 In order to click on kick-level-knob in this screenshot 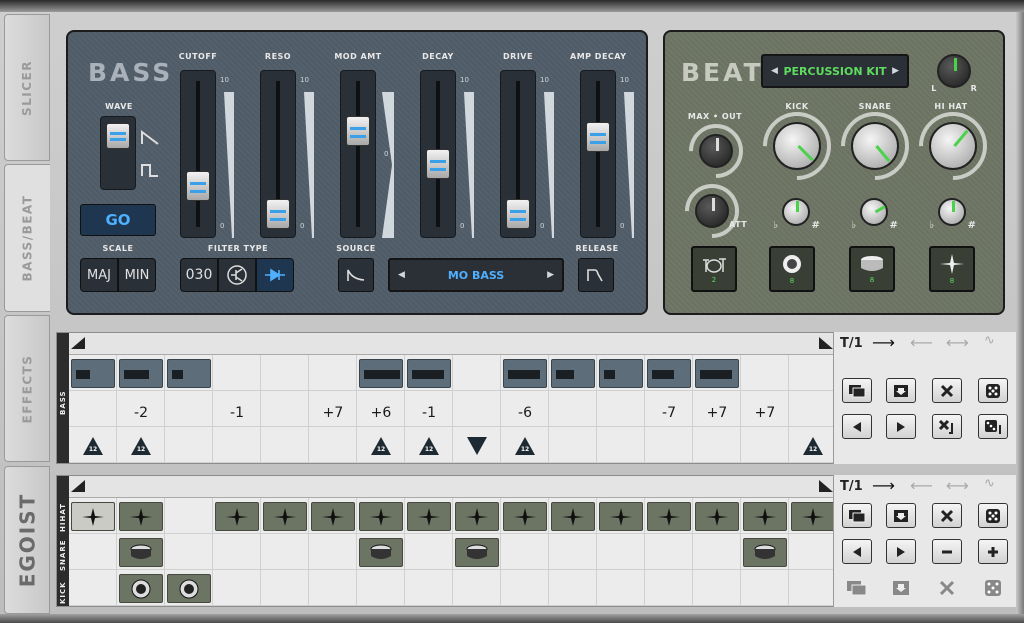, I will do `click(797, 146)`.